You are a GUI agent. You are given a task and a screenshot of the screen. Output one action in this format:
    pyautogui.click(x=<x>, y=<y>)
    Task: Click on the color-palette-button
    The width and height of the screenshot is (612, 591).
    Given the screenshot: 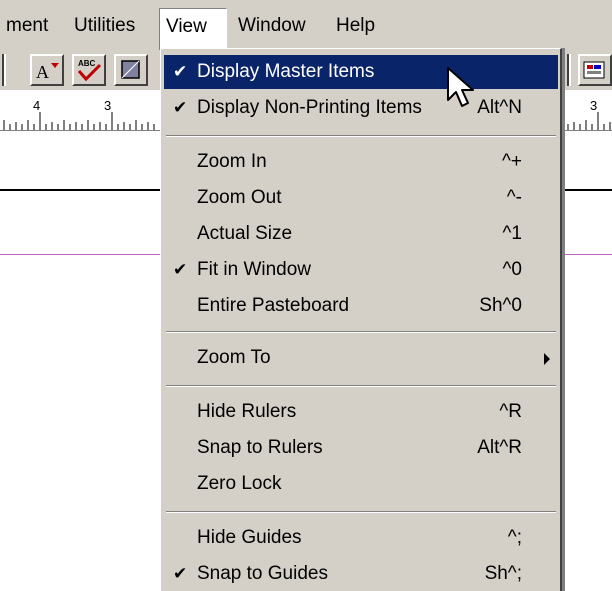 What is the action you would take?
    pyautogui.click(x=595, y=70)
    